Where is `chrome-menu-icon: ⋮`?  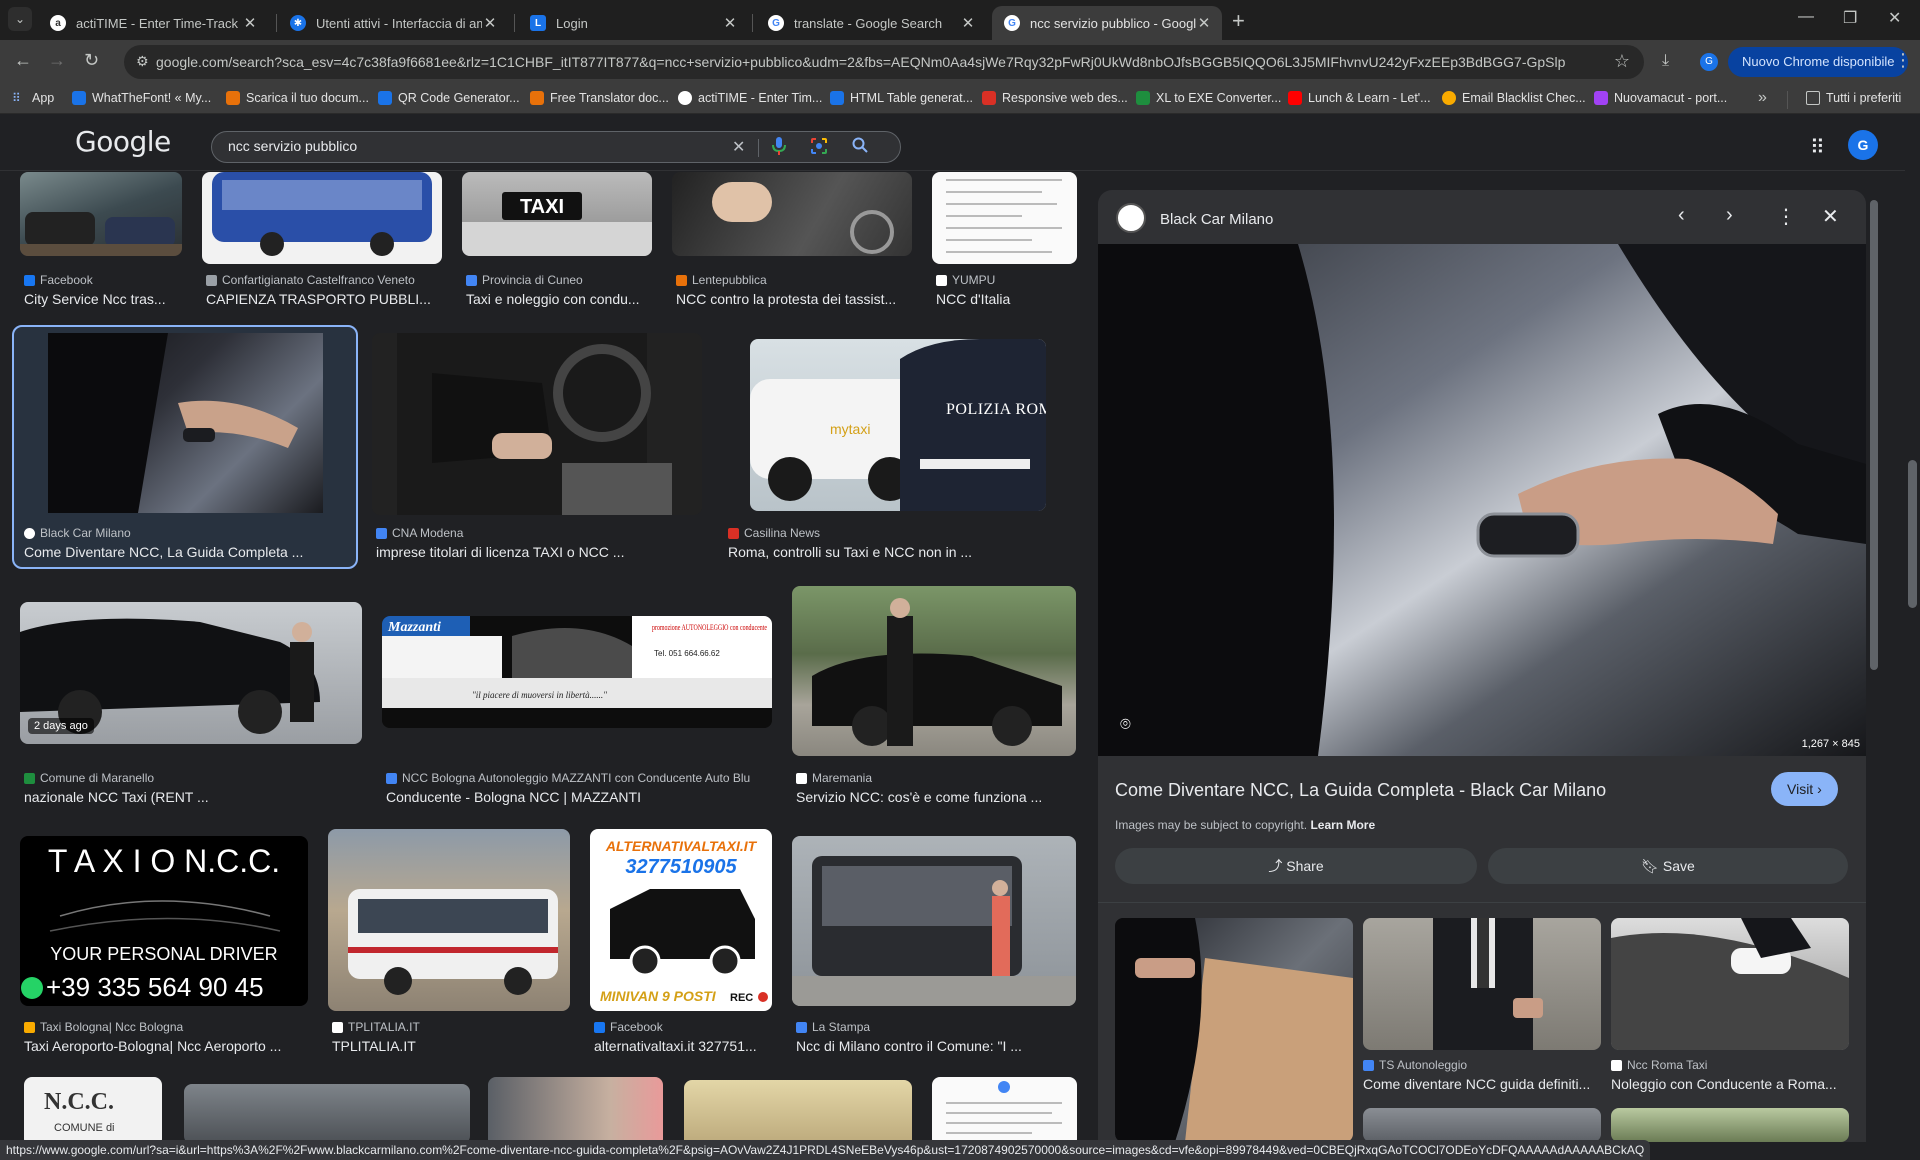 chrome-menu-icon: ⋮ is located at coordinates (1903, 60).